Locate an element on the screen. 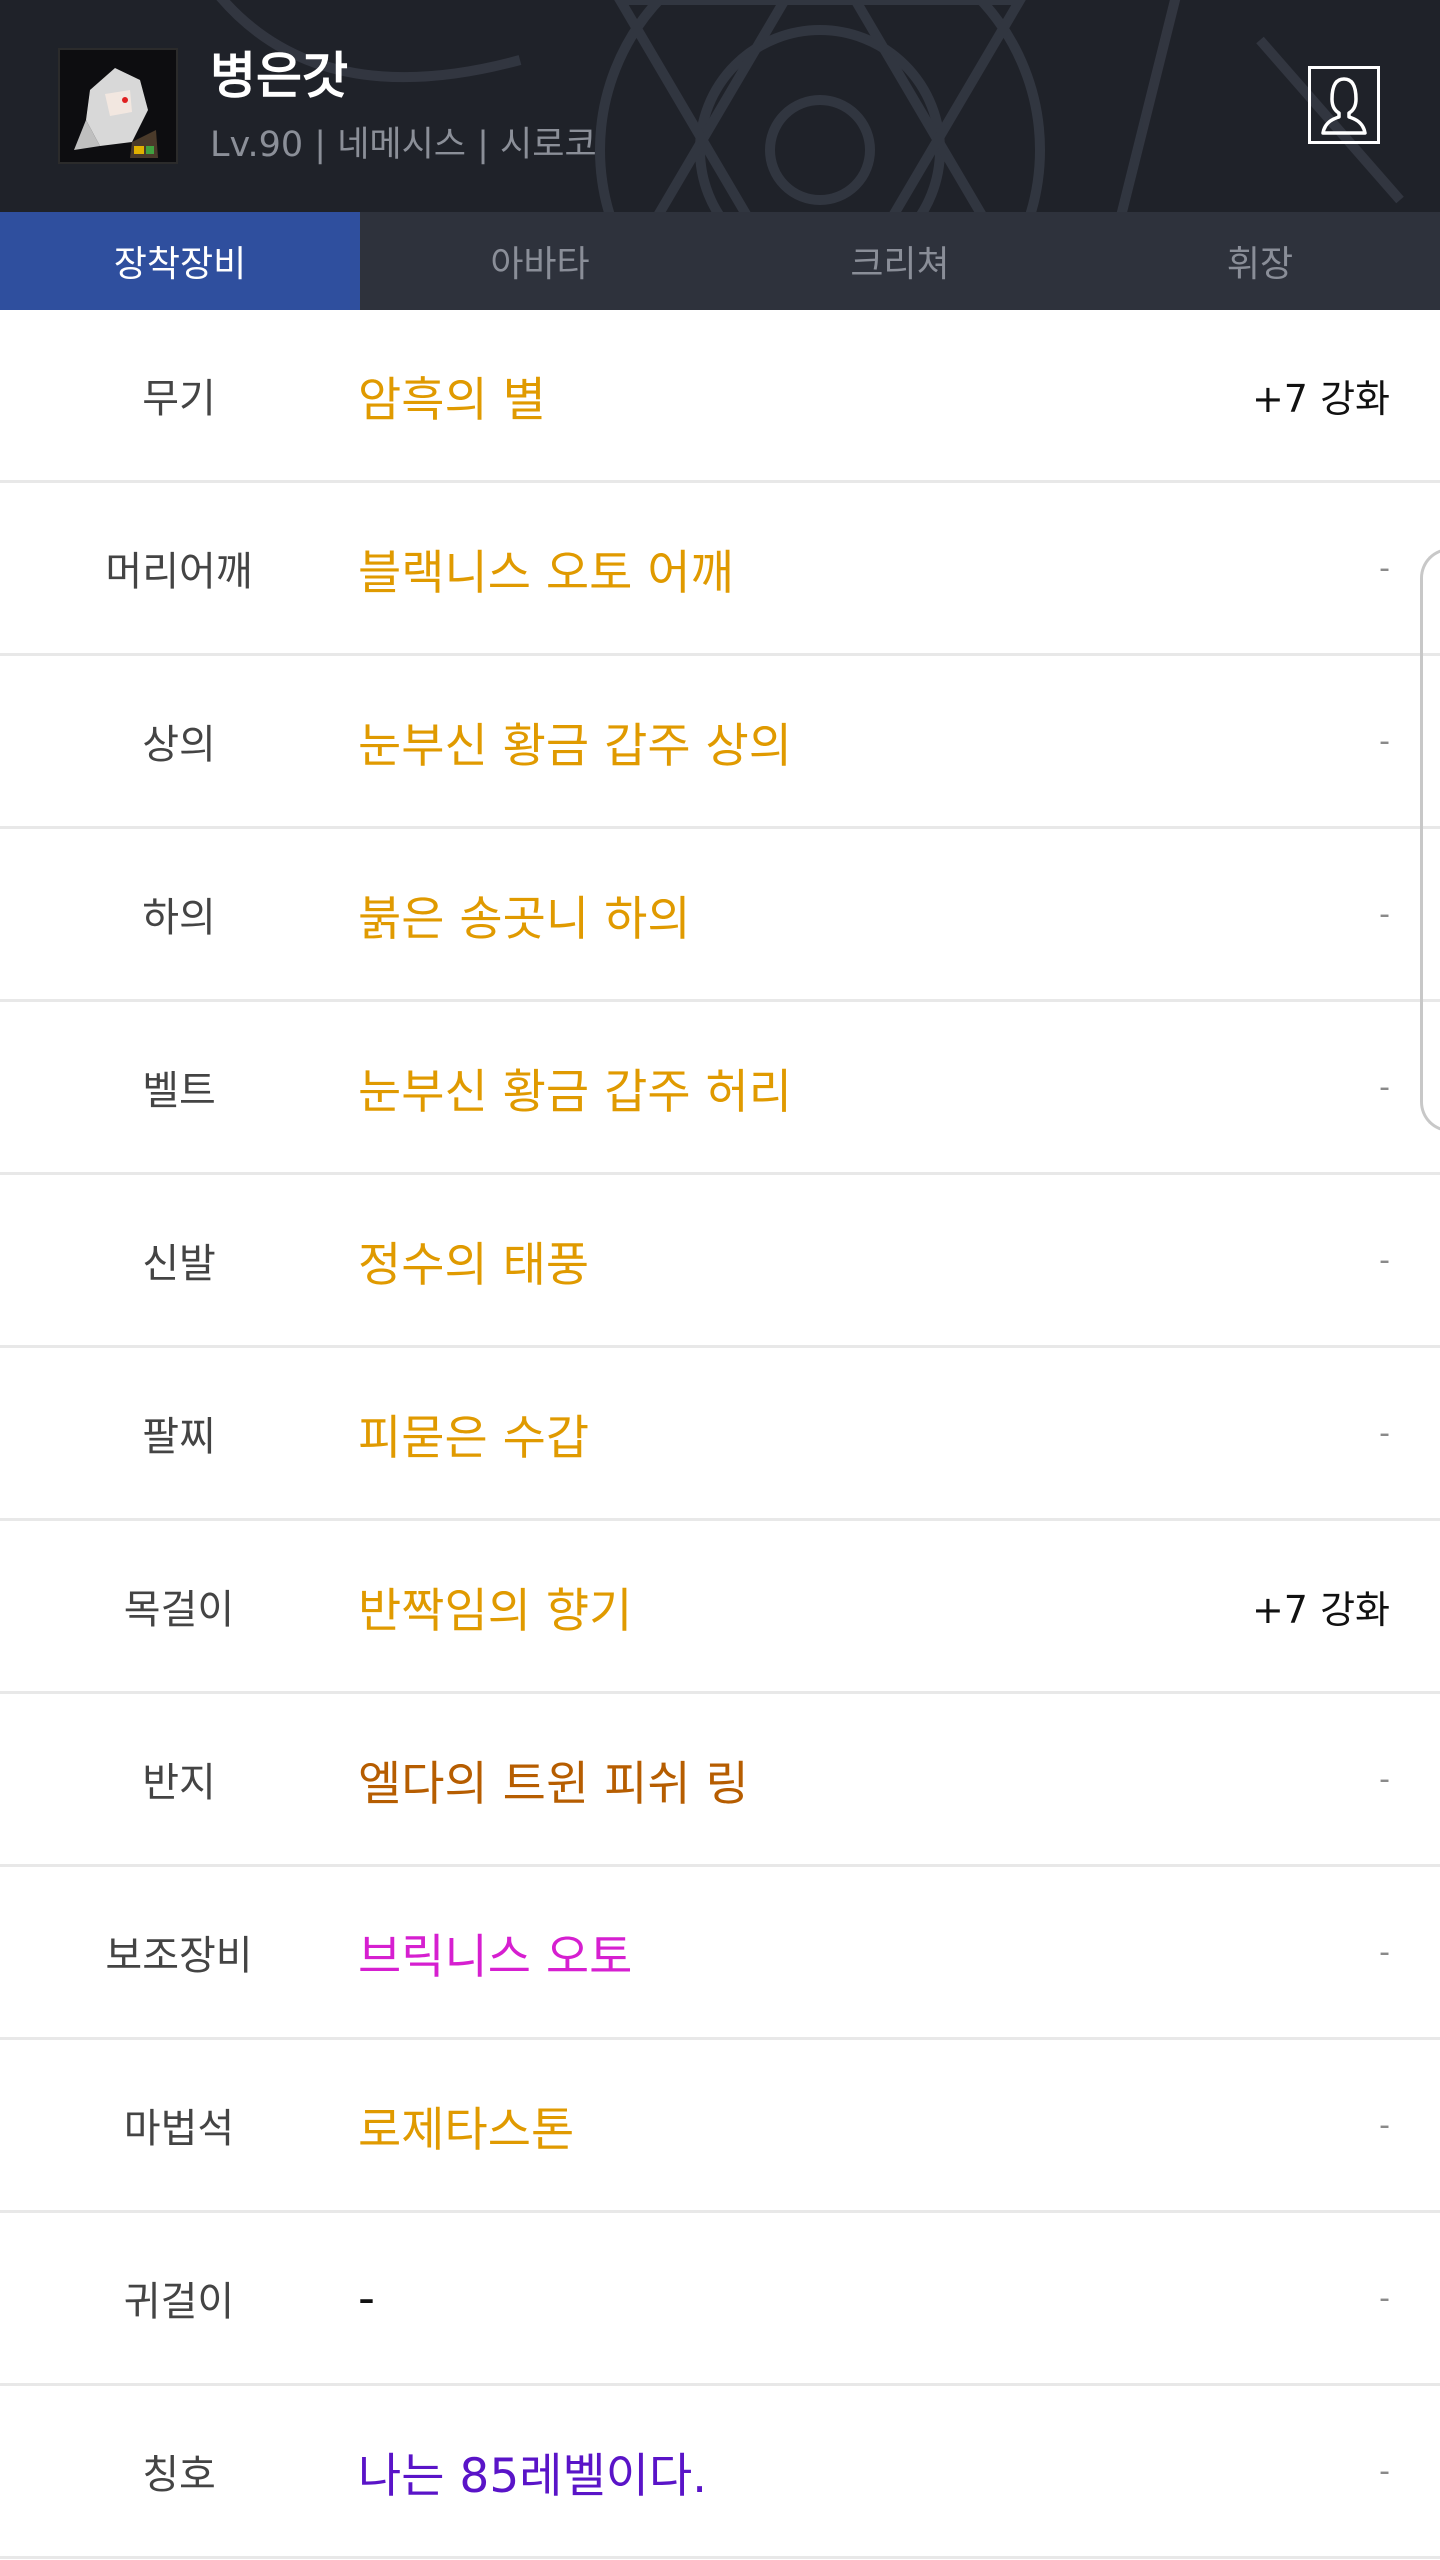 The width and height of the screenshot is (1440, 2560). slot-label: 상의 is located at coordinates (179, 745).